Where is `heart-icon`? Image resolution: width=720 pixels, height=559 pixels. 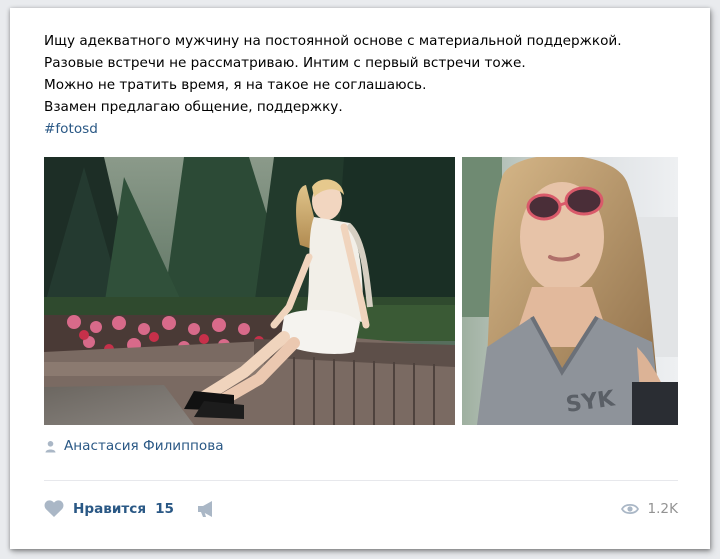 heart-icon is located at coordinates (54, 508).